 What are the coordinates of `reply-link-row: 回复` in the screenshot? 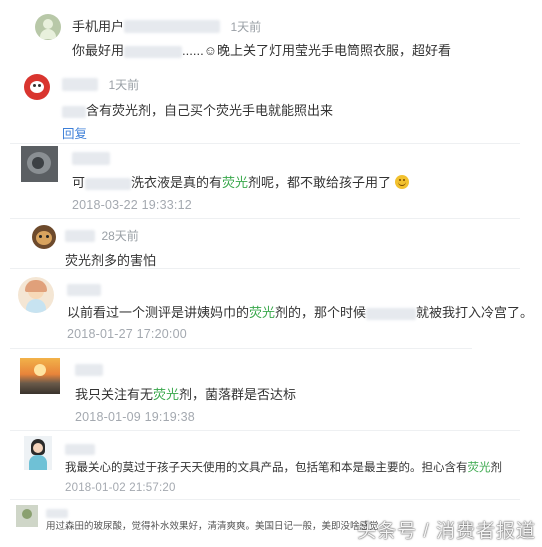 It's located at (302, 133).